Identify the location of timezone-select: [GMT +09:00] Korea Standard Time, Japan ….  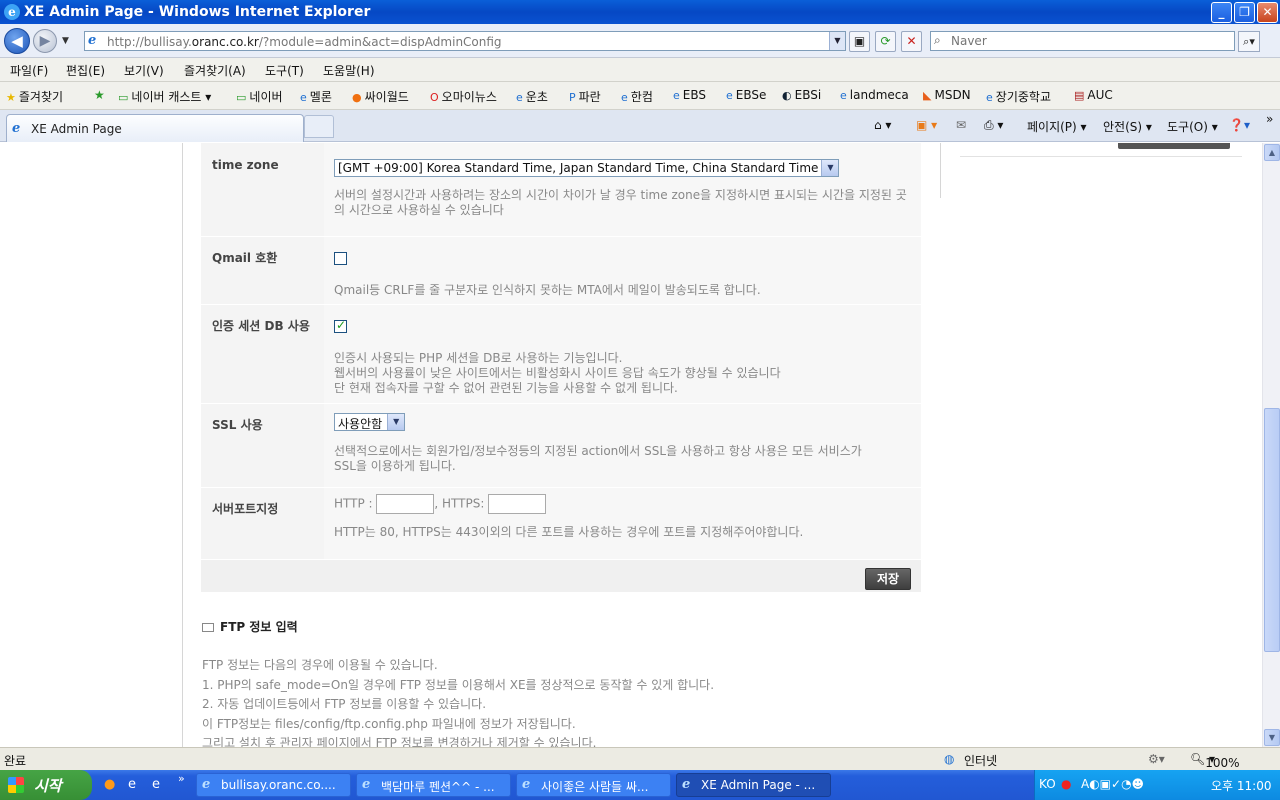
(587, 168).